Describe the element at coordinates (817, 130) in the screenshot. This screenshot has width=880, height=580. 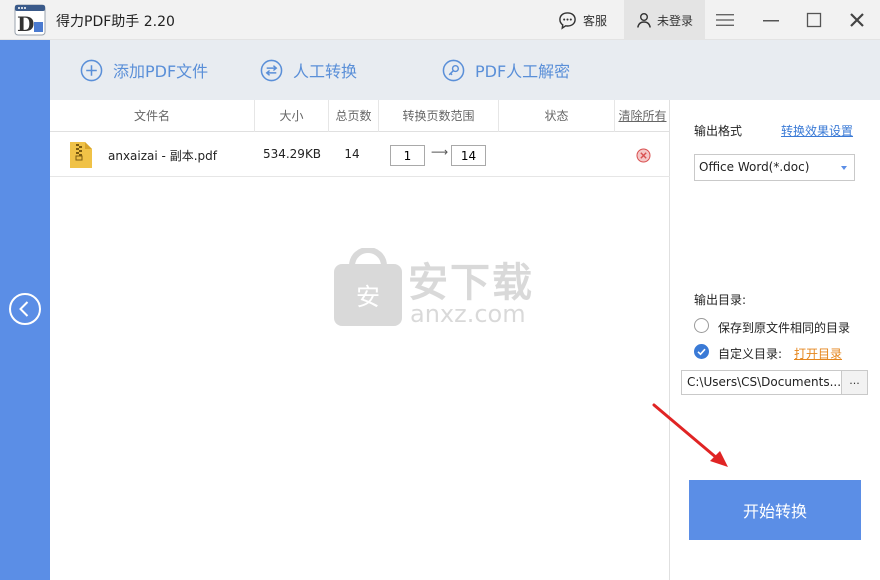
I see `effect-settings-link: 转换效果设置` at that location.